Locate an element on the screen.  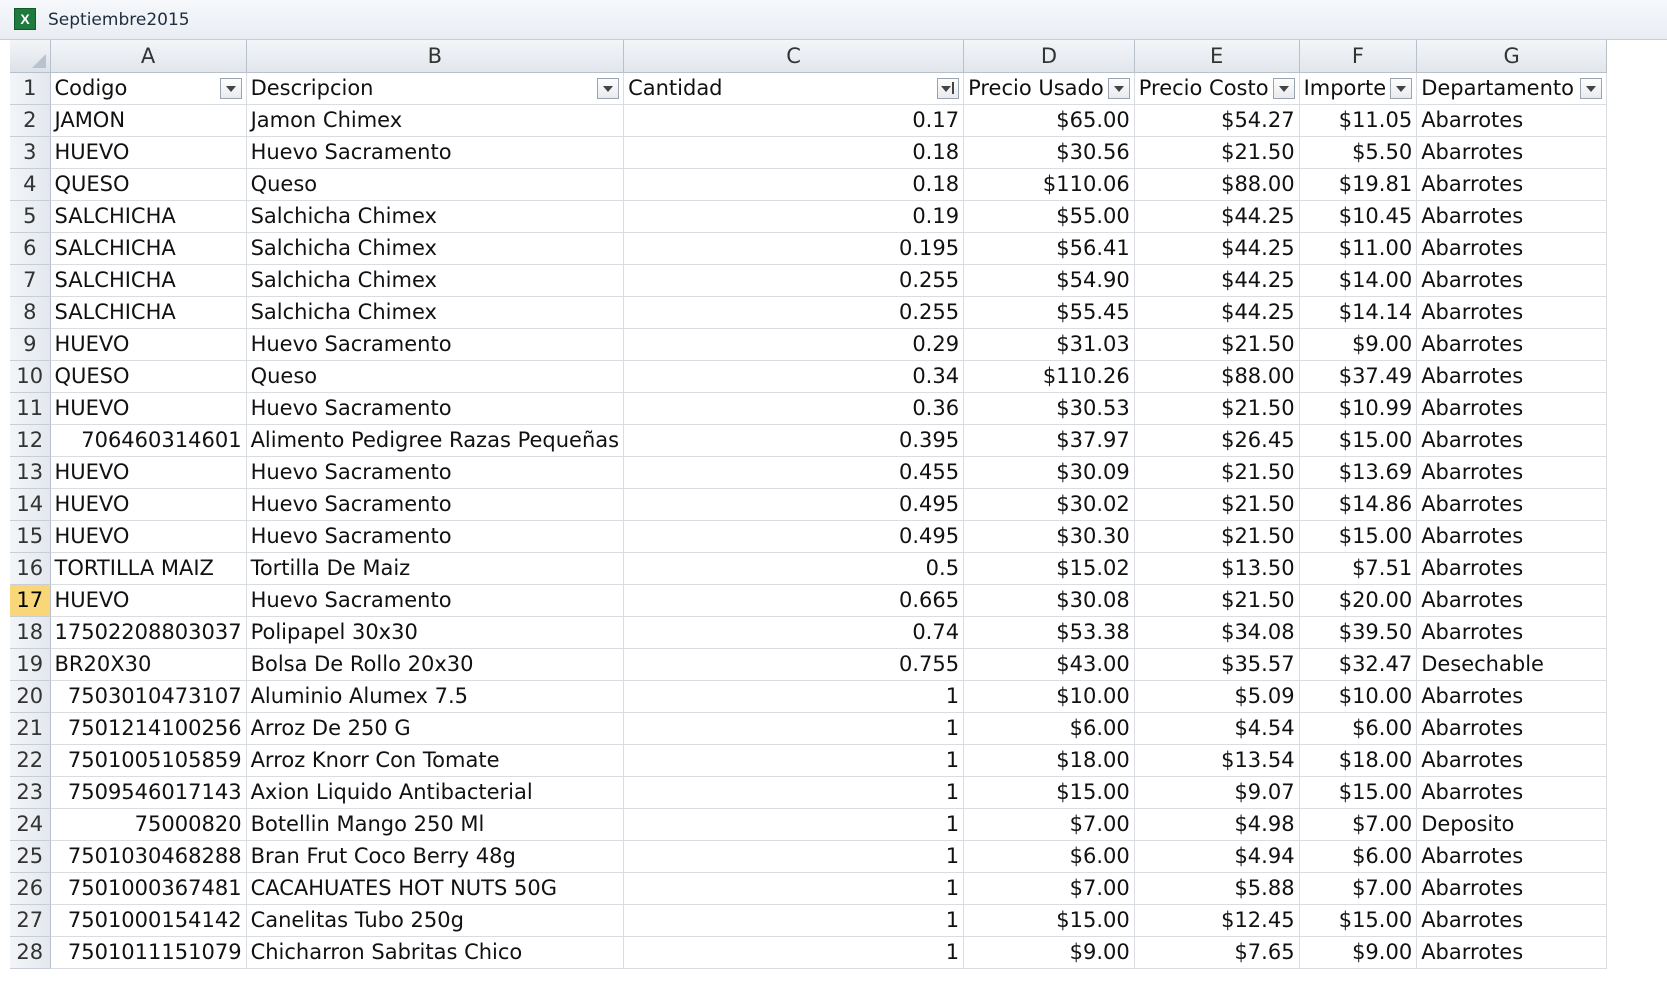
row-header: 20 is located at coordinates (30, 696).